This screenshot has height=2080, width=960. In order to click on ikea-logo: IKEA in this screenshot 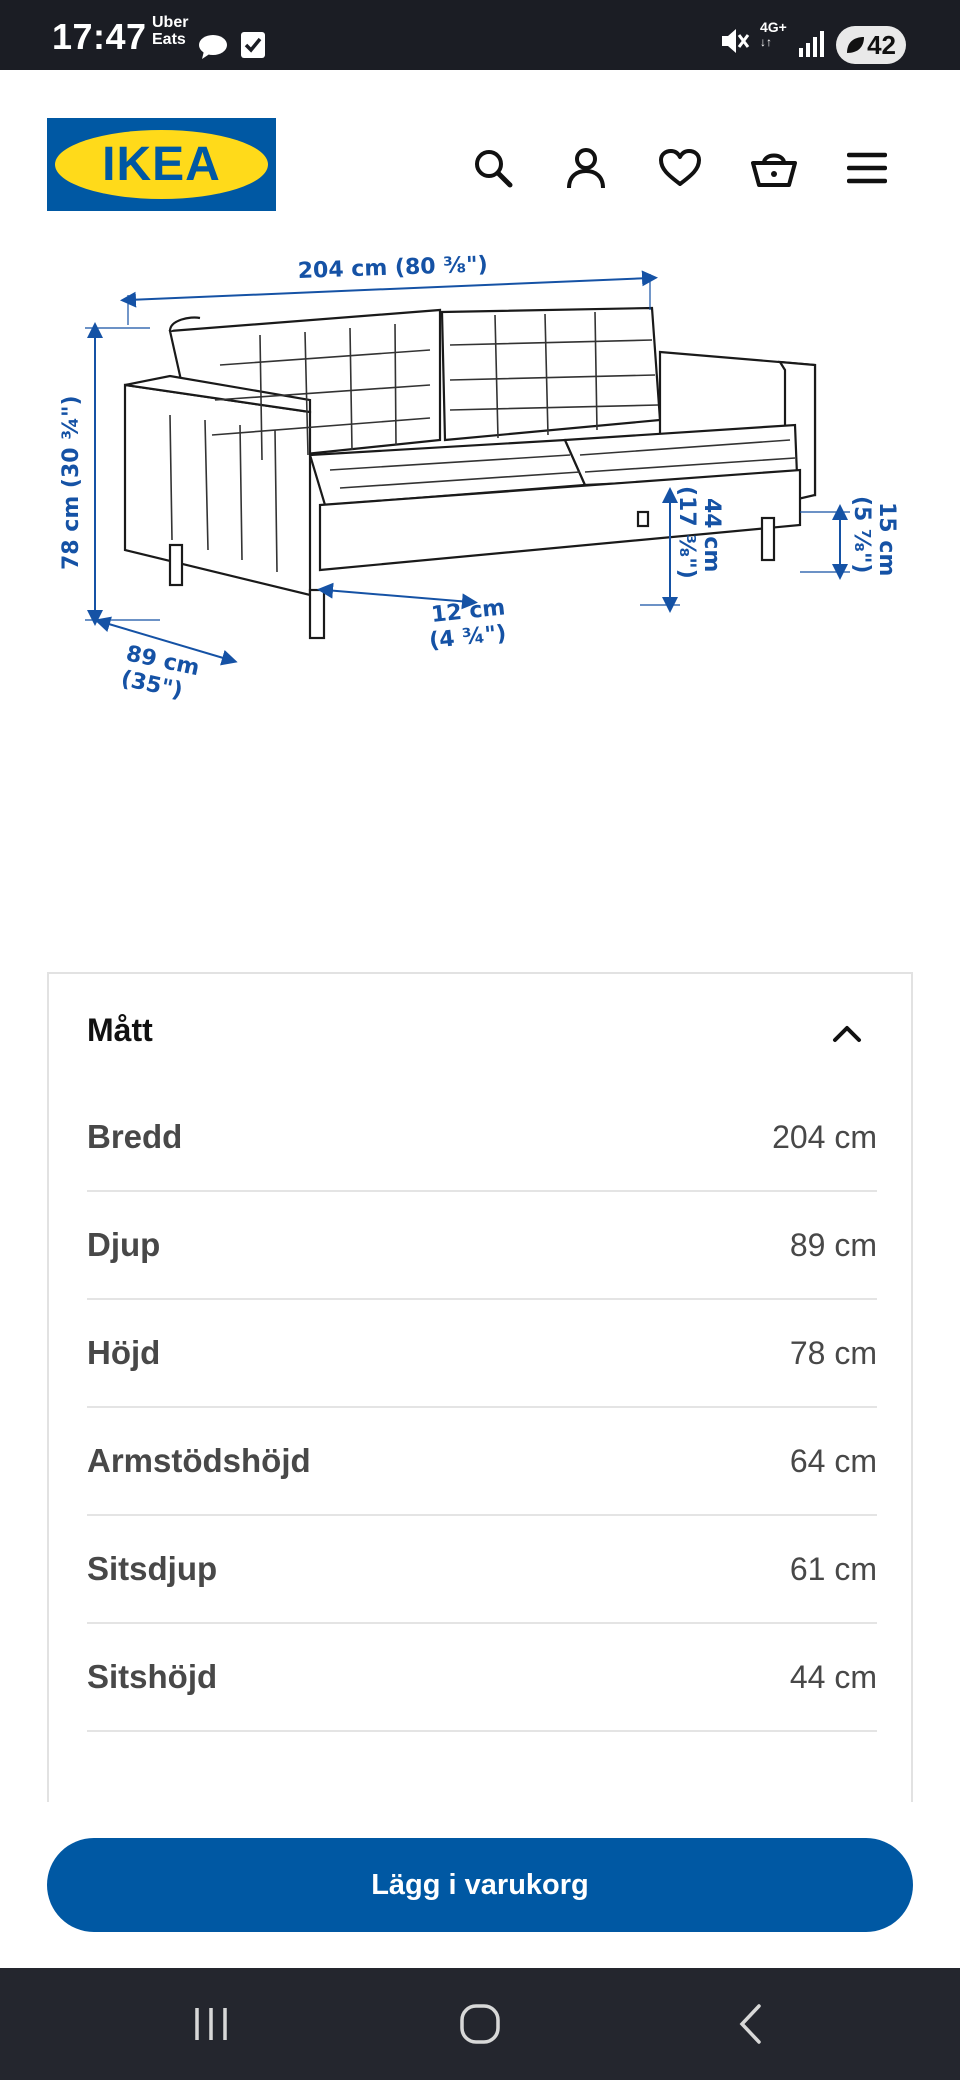, I will do `click(161, 164)`.